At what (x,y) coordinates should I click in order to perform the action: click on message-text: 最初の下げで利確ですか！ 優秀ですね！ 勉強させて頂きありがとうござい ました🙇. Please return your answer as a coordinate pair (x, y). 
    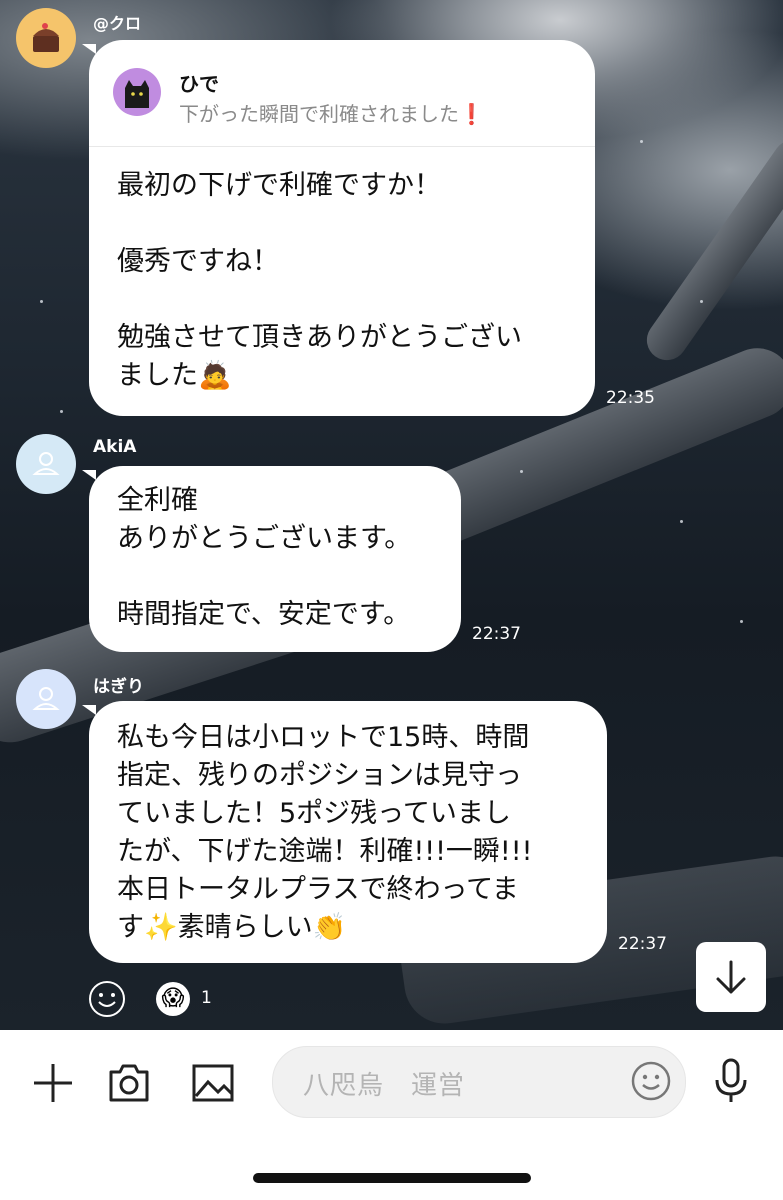
    Looking at the image, I should click on (319, 280).